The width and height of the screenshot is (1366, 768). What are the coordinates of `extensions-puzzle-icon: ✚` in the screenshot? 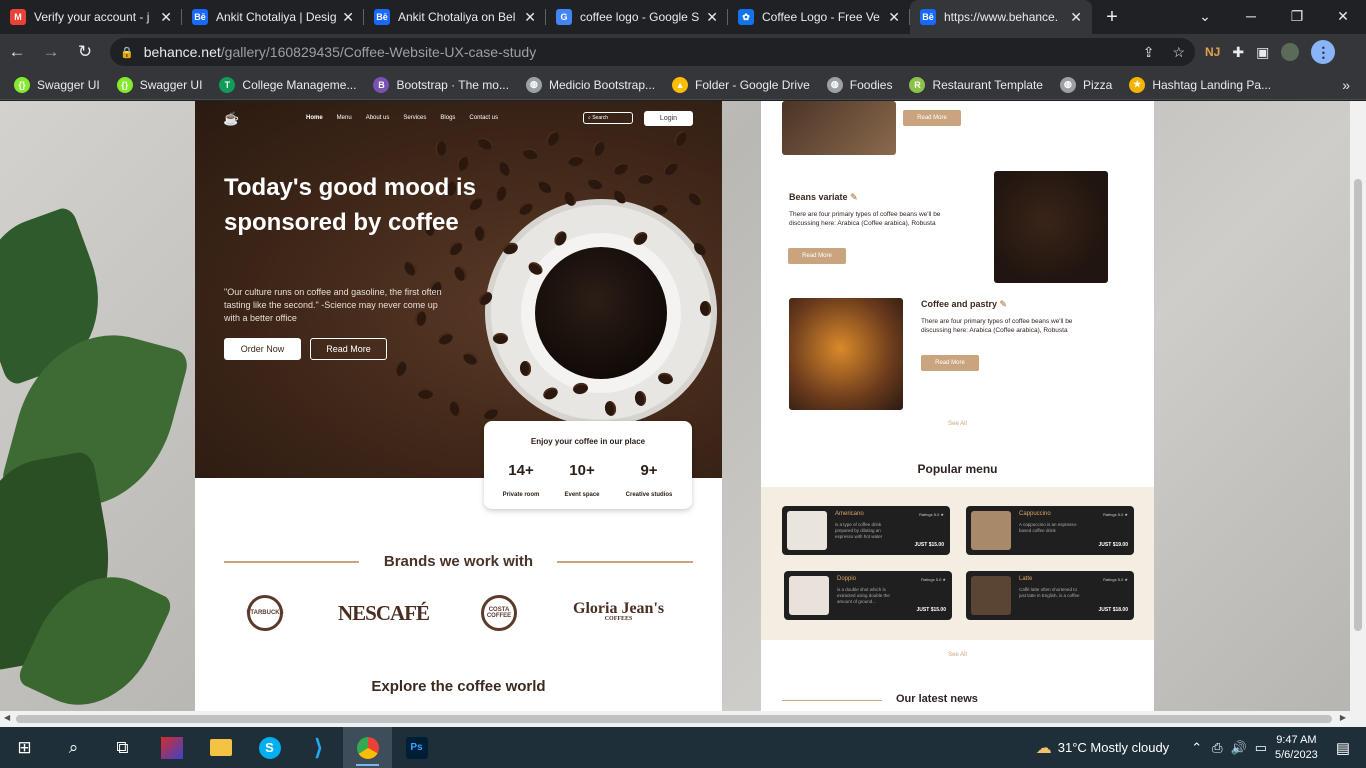 It's located at (1238, 52).